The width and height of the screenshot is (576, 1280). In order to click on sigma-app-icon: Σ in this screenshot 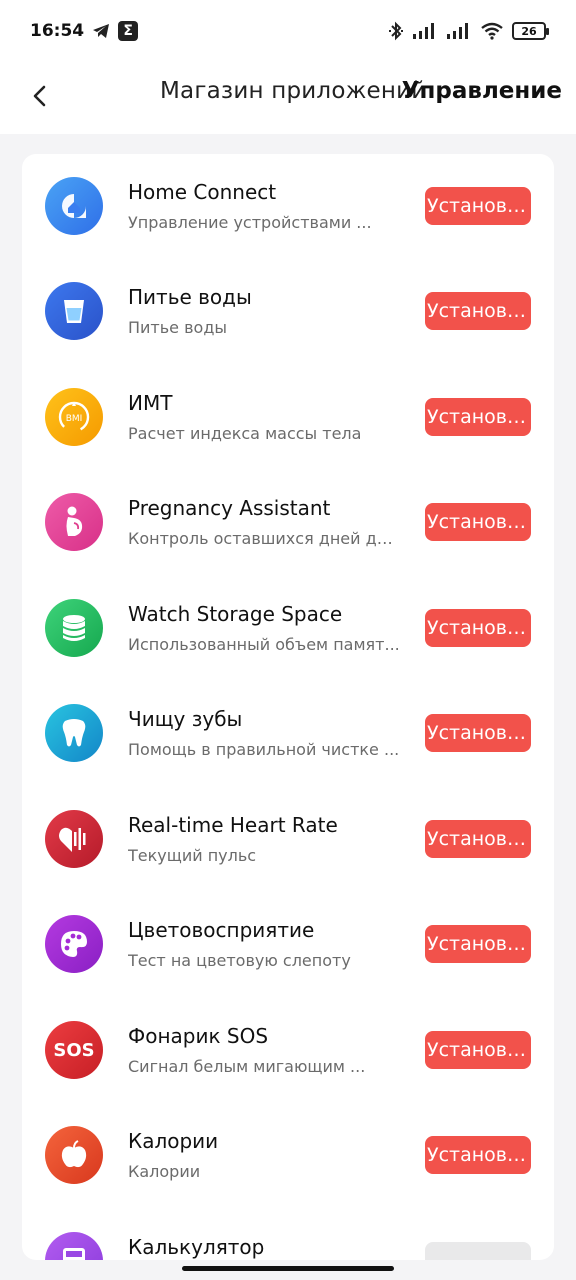, I will do `click(128, 31)`.